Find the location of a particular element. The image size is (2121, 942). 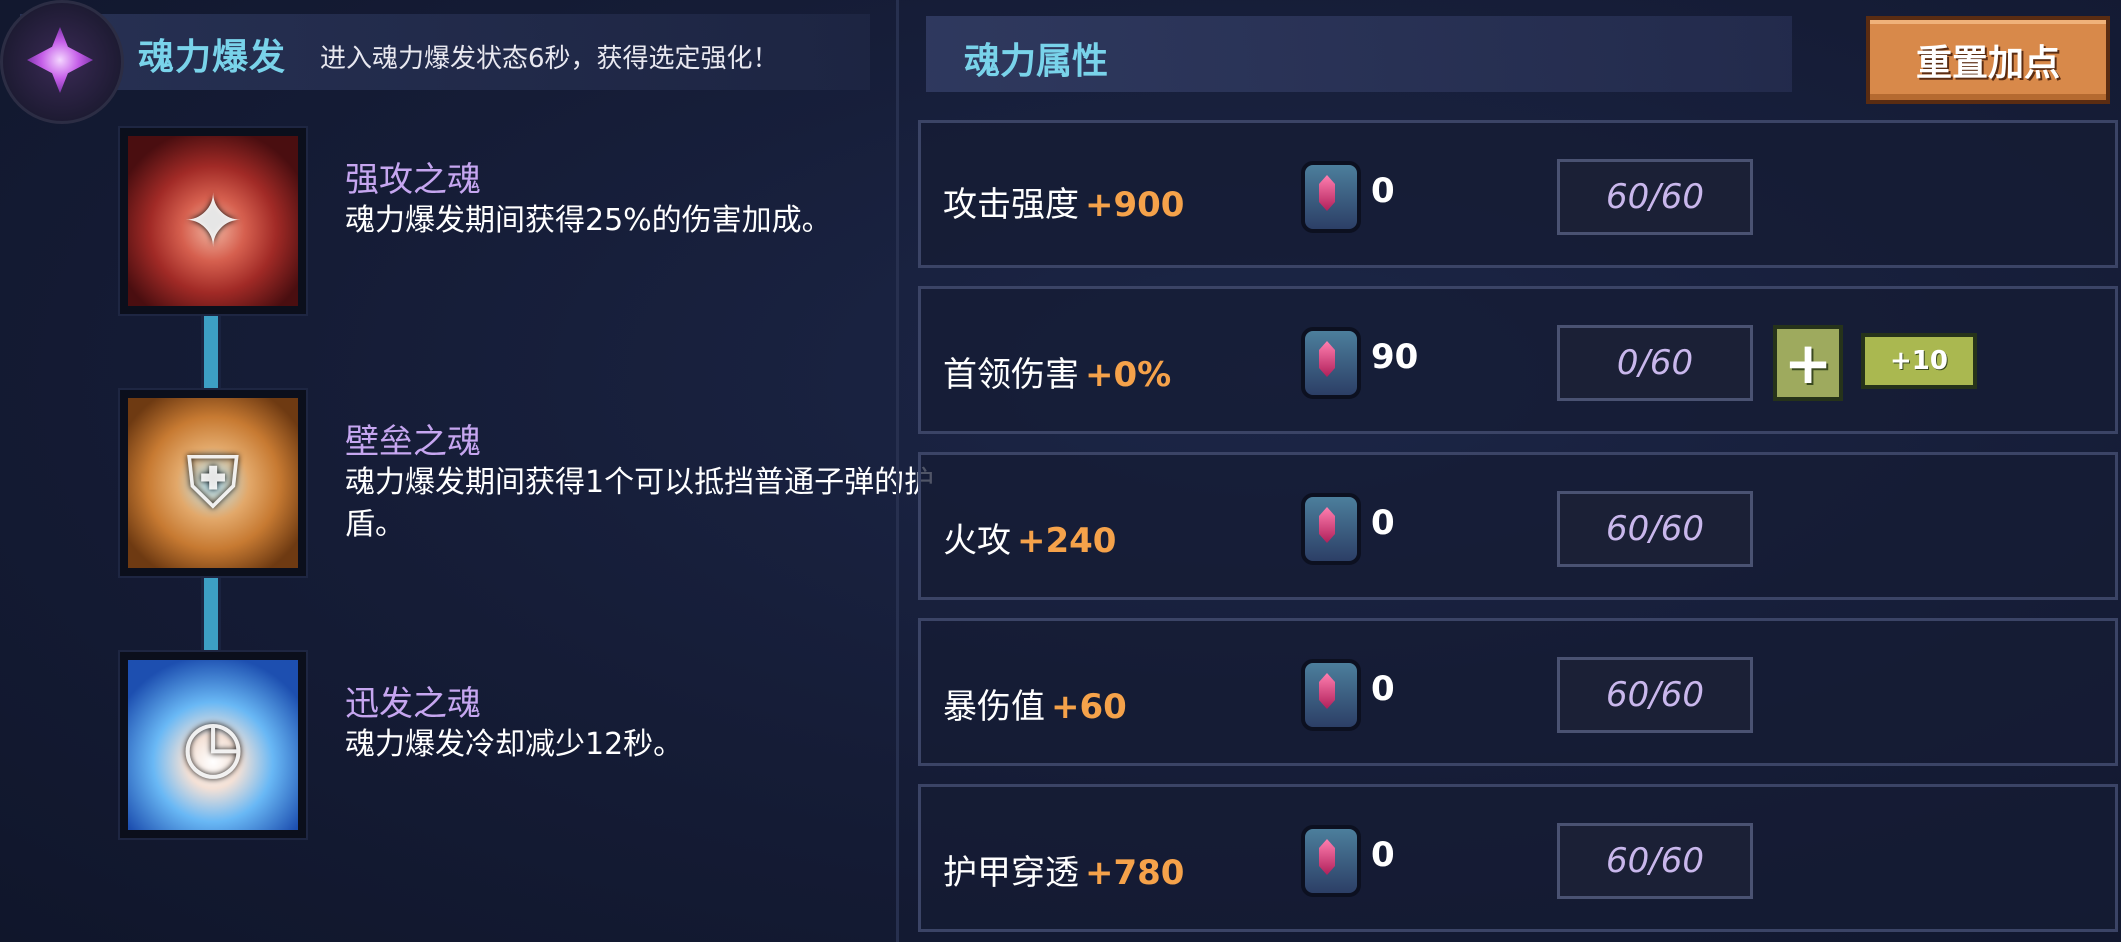

fortress-soul-icon: ⛨ is located at coordinates (213, 483).